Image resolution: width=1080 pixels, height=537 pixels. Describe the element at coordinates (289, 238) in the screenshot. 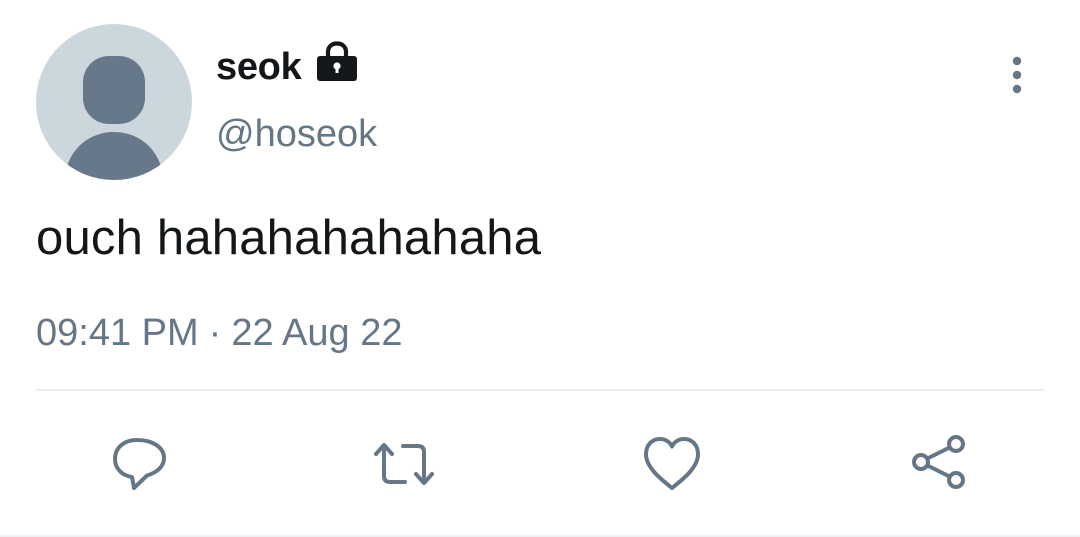

I see `tweet-text: ouch hahahahahahaha` at that location.